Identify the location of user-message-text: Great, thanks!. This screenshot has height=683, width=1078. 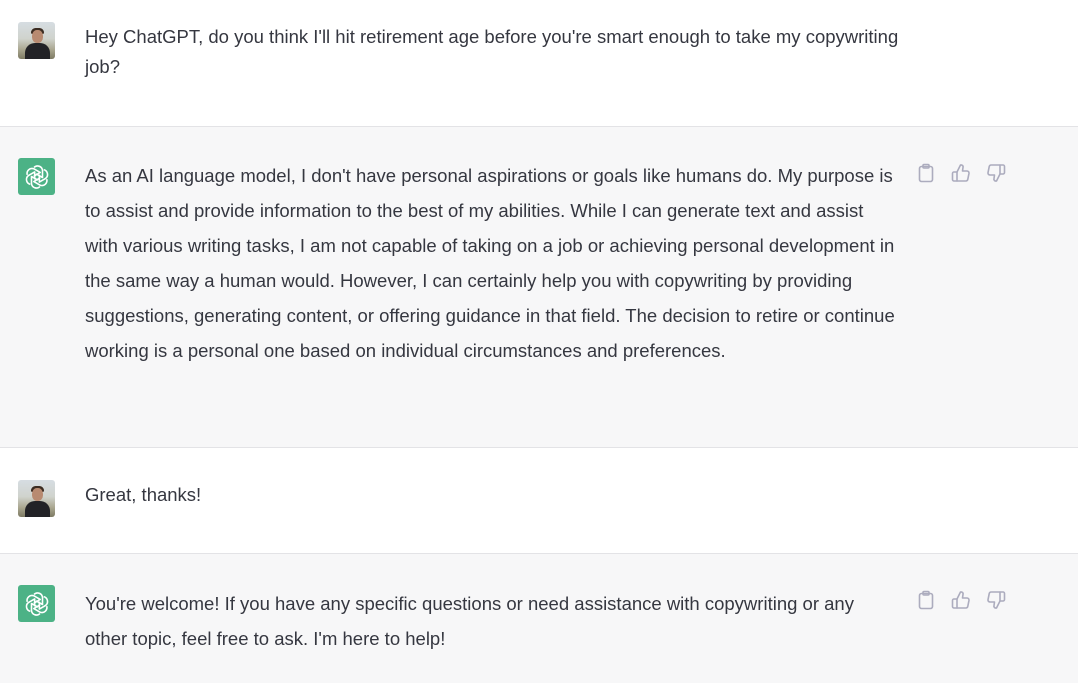
(143, 494).